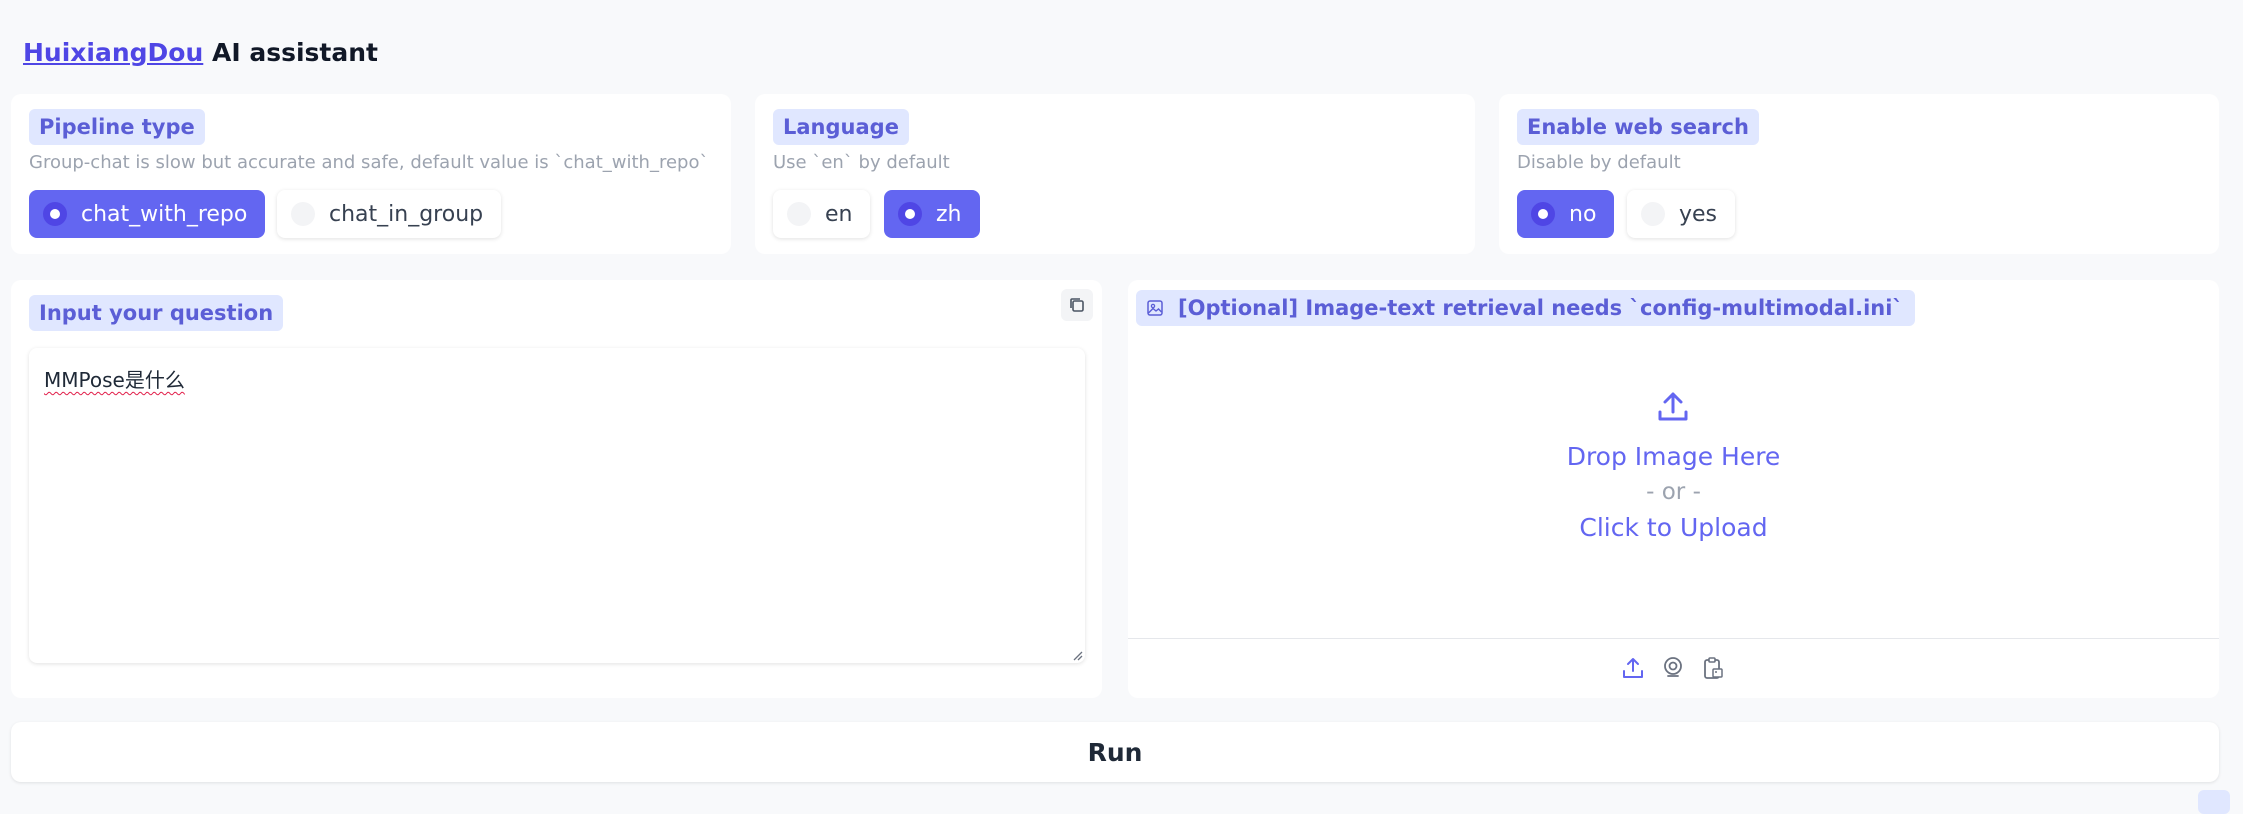  Describe the element at coordinates (156, 313) in the screenshot. I see `question-label: Input your question` at that location.